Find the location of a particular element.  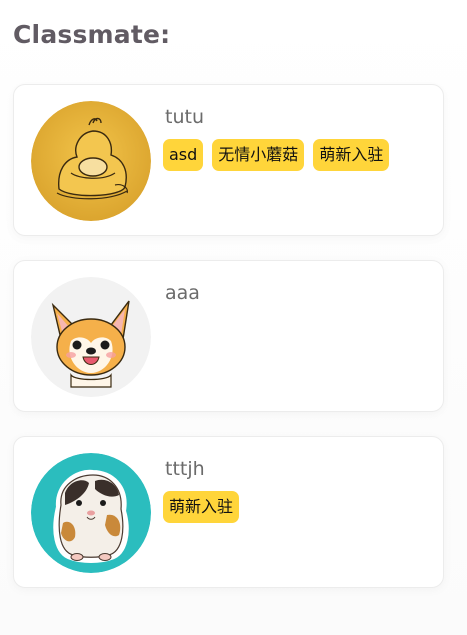

tag-badge: 无情小蘑菇 is located at coordinates (258, 155).